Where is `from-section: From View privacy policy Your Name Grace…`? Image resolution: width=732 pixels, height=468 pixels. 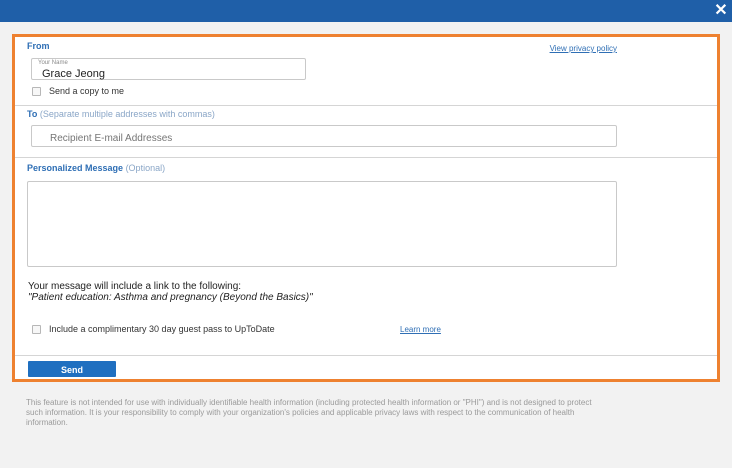 from-section: From View privacy policy Your Name Grace… is located at coordinates (366, 71).